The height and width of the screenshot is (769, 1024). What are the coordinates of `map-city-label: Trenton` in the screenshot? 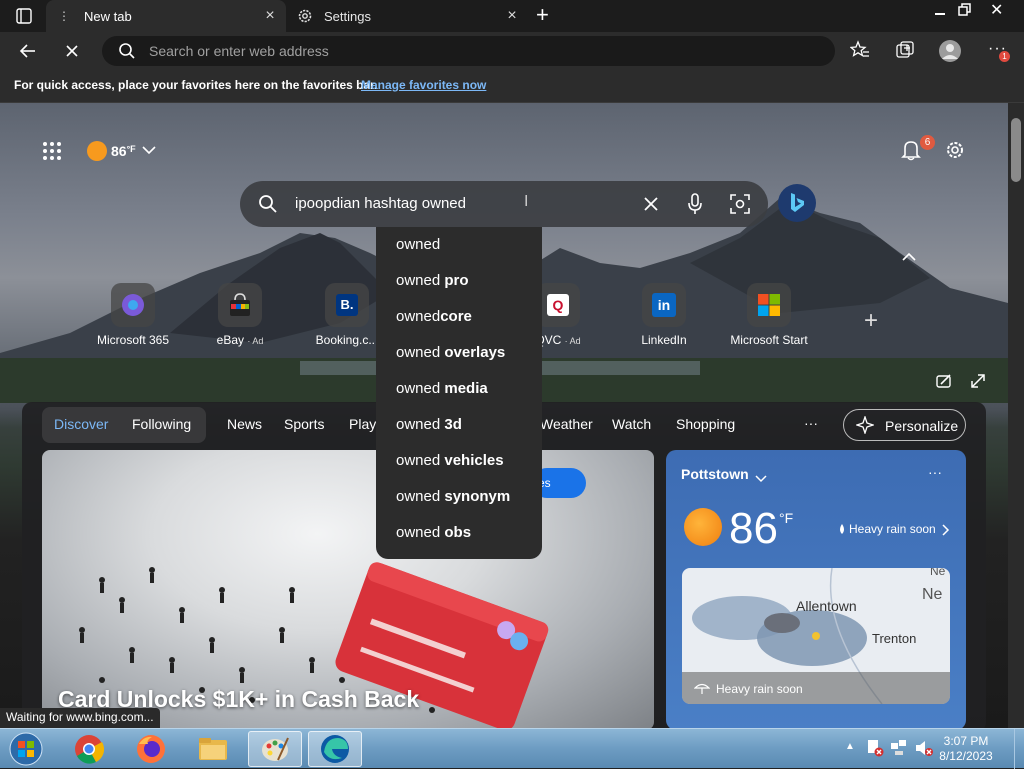 It's located at (894, 638).